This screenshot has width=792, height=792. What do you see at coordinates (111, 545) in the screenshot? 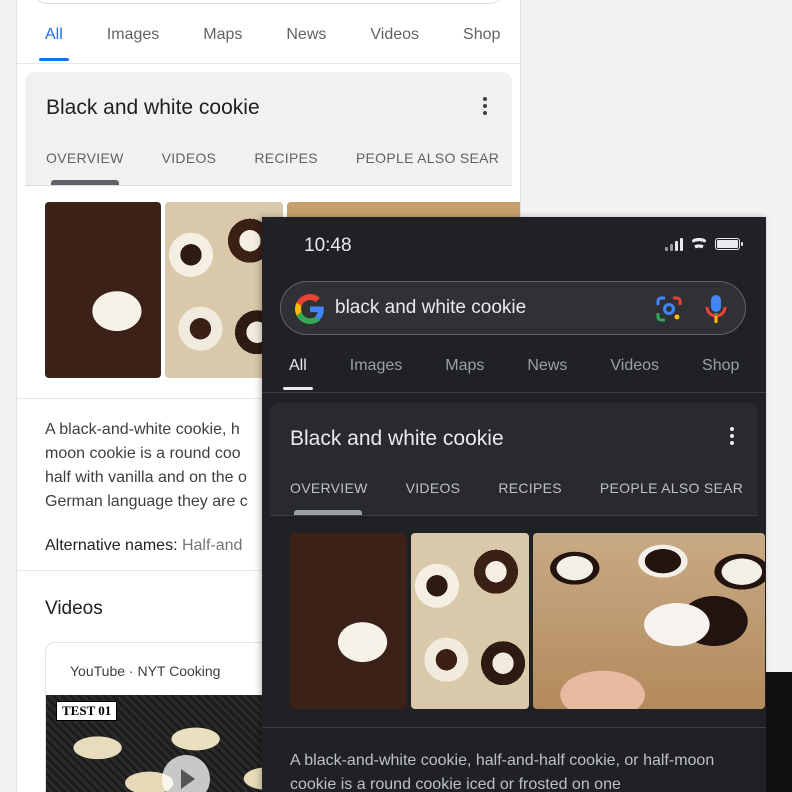
I see `alt-names-label: Alternative names:` at bounding box center [111, 545].